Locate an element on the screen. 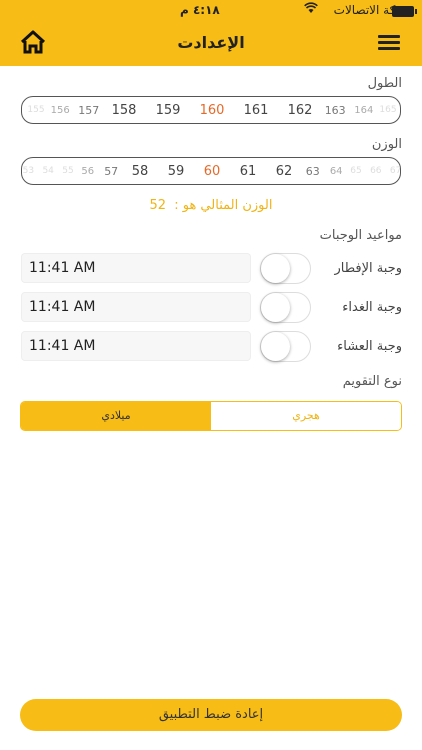 The width and height of the screenshot is (422, 750). picker-value: 65 is located at coordinates (355, 171).